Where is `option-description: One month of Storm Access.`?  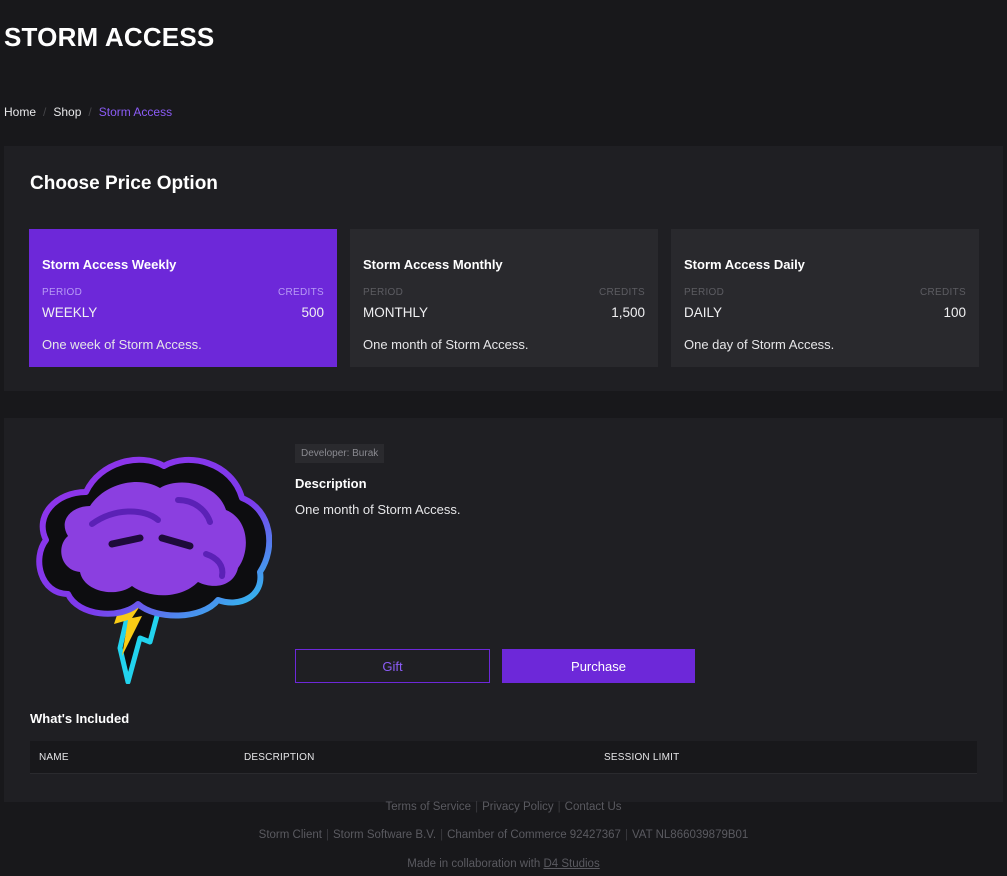 option-description: One month of Storm Access. is located at coordinates (446, 344).